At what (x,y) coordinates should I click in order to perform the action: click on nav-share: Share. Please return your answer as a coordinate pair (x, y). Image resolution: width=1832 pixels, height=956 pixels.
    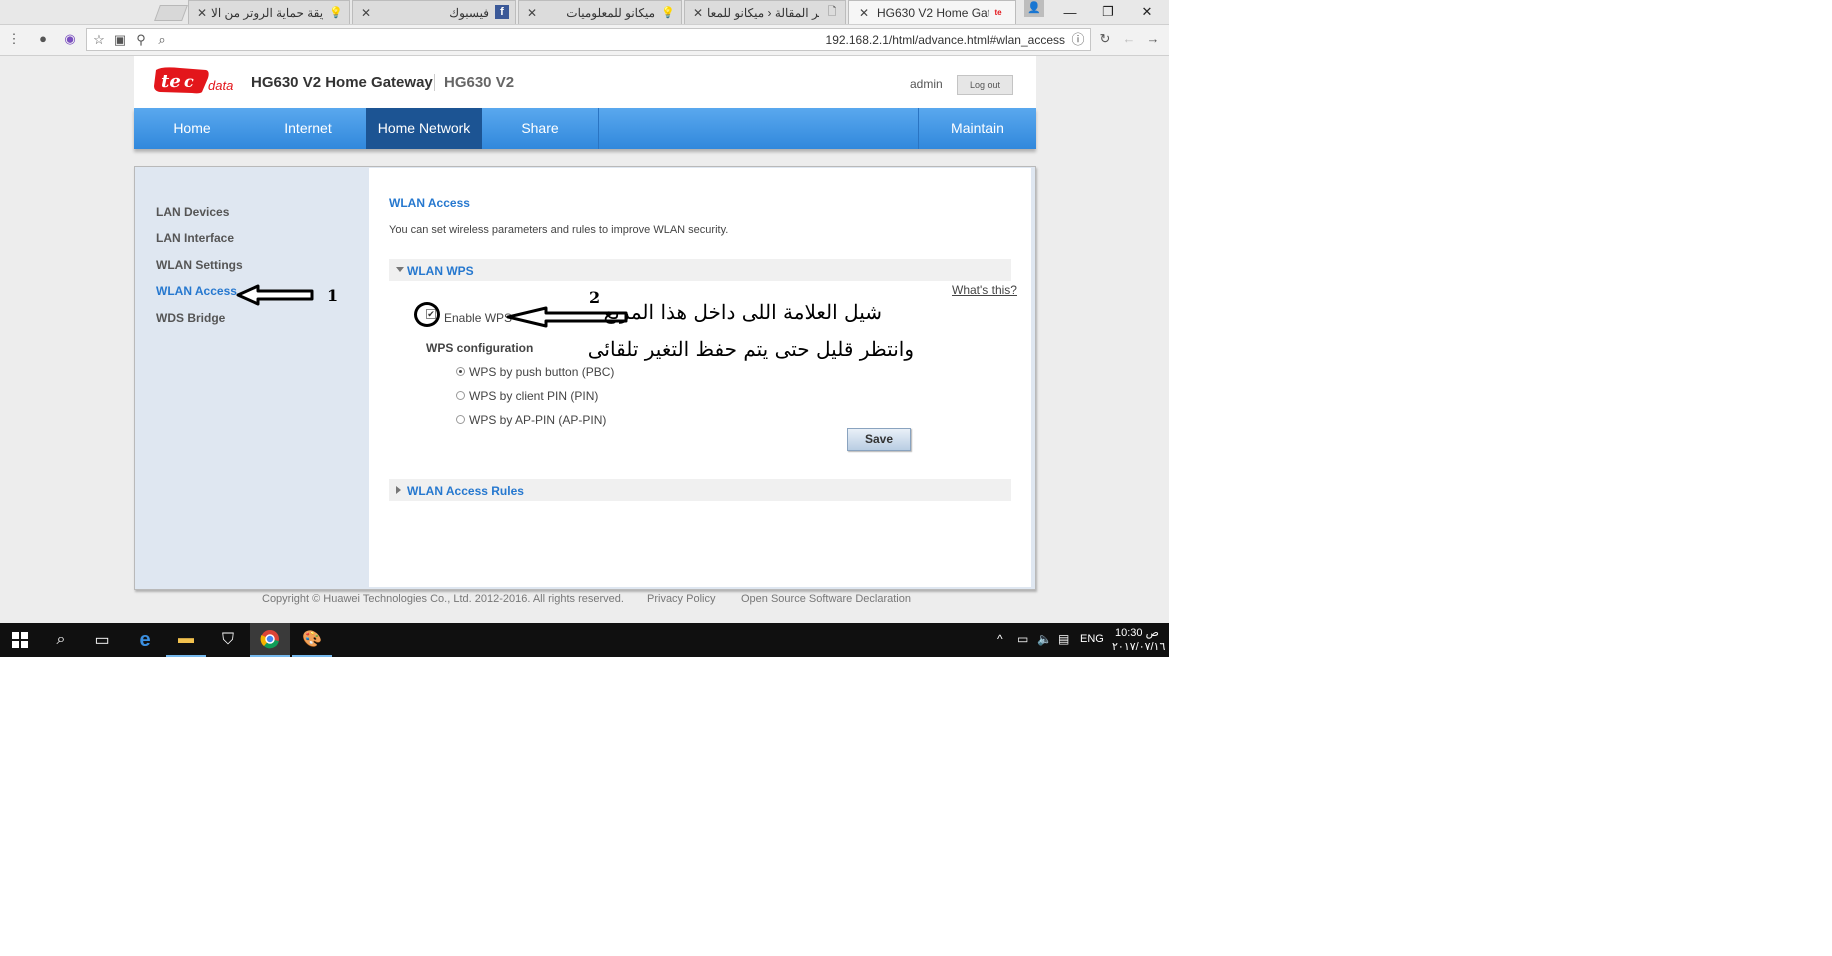
    Looking at the image, I should click on (540, 128).